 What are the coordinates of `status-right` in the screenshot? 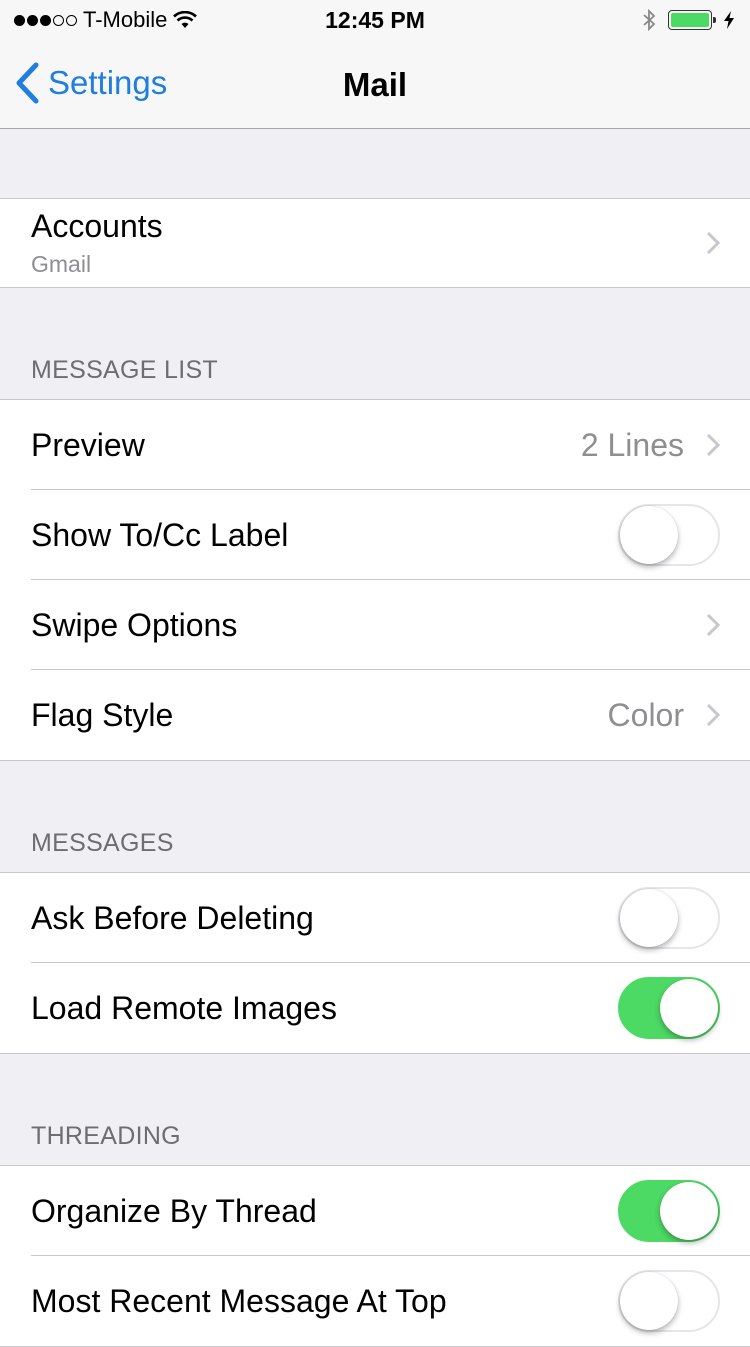 It's located at (688, 20).